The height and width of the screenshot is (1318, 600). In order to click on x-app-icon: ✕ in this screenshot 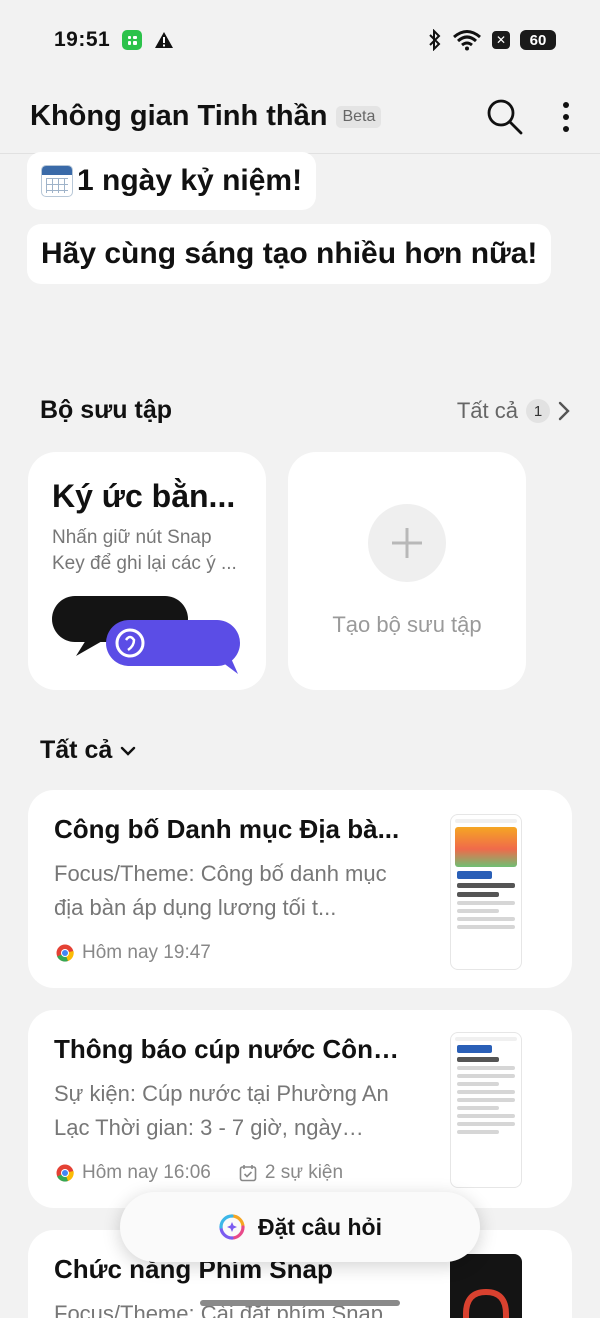, I will do `click(501, 40)`.